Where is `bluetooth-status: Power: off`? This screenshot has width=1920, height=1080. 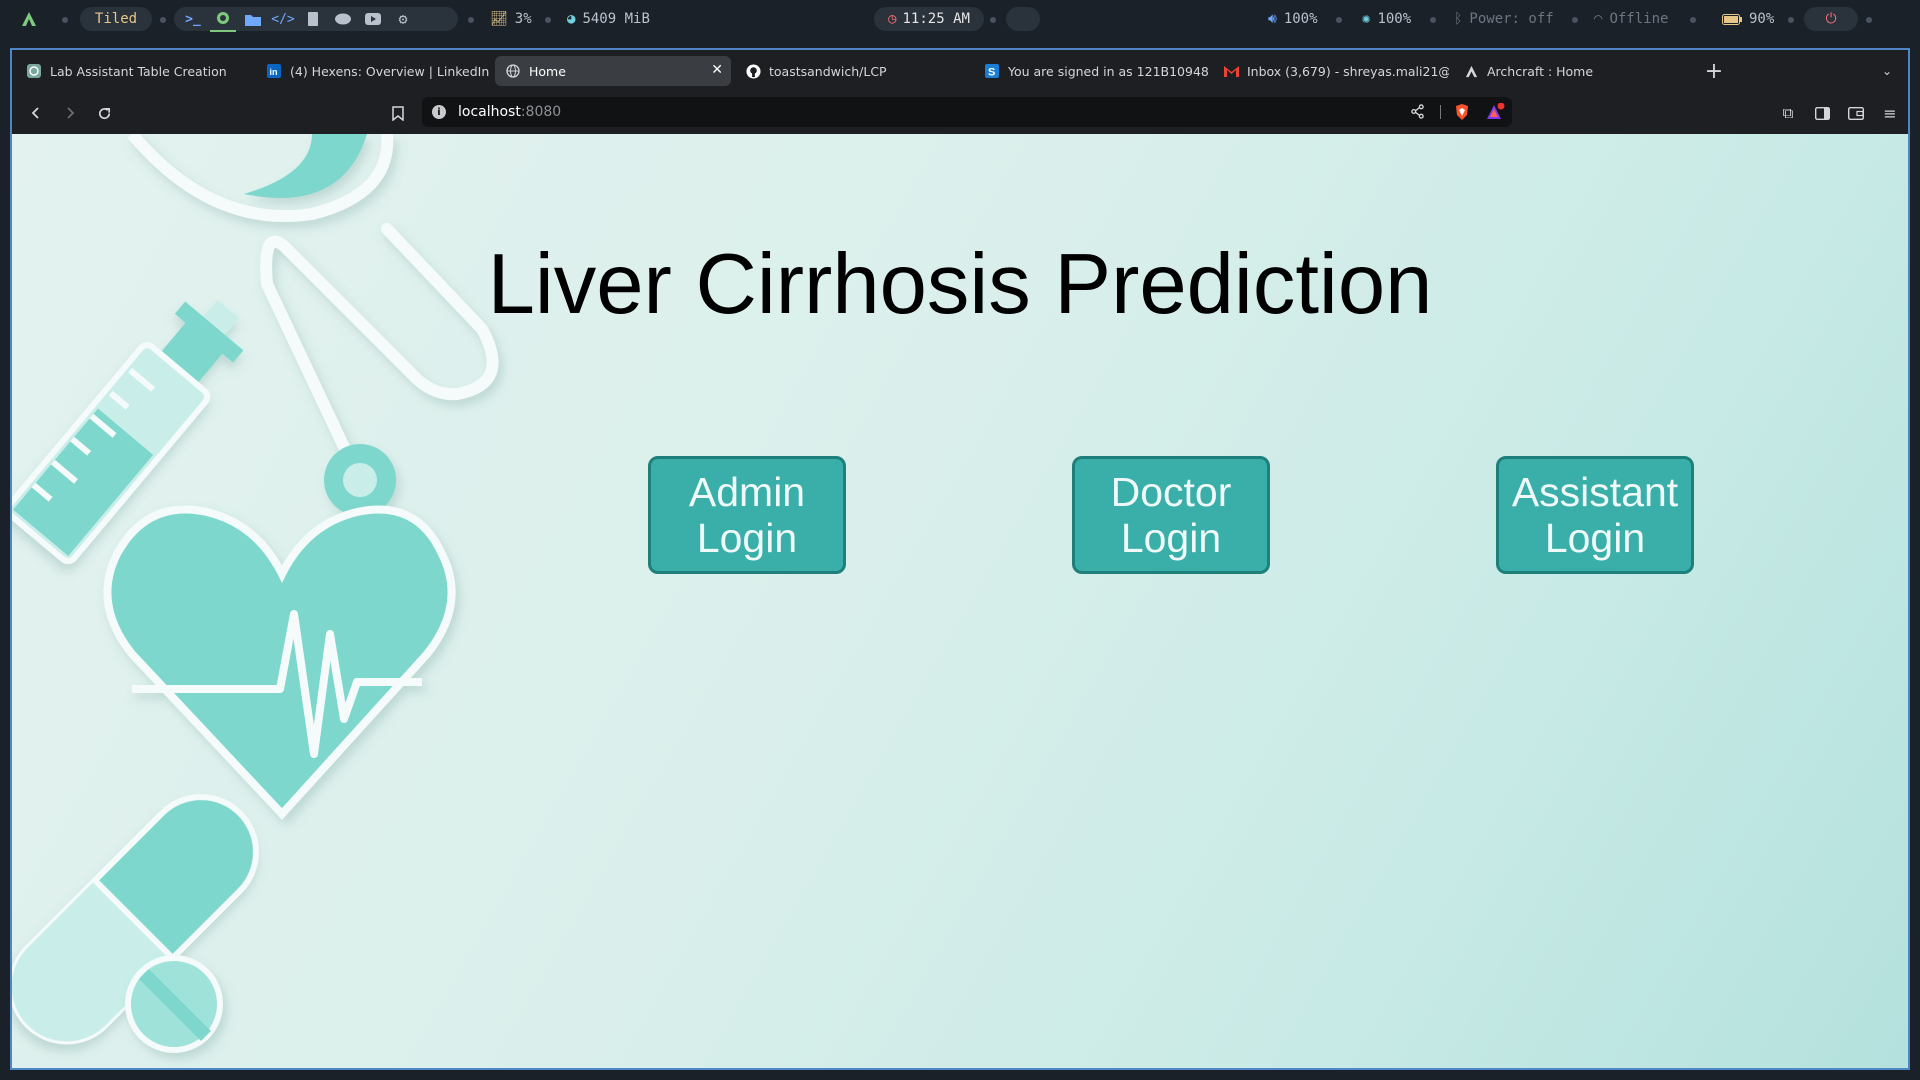
bluetooth-status: Power: off is located at coordinates (1511, 19).